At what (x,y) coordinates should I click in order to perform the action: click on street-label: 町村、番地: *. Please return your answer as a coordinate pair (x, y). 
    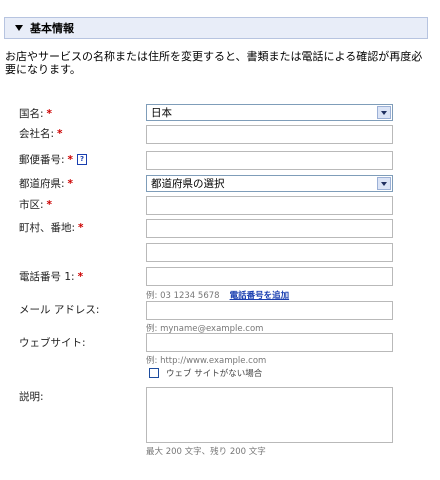
    Looking at the image, I should click on (51, 228).